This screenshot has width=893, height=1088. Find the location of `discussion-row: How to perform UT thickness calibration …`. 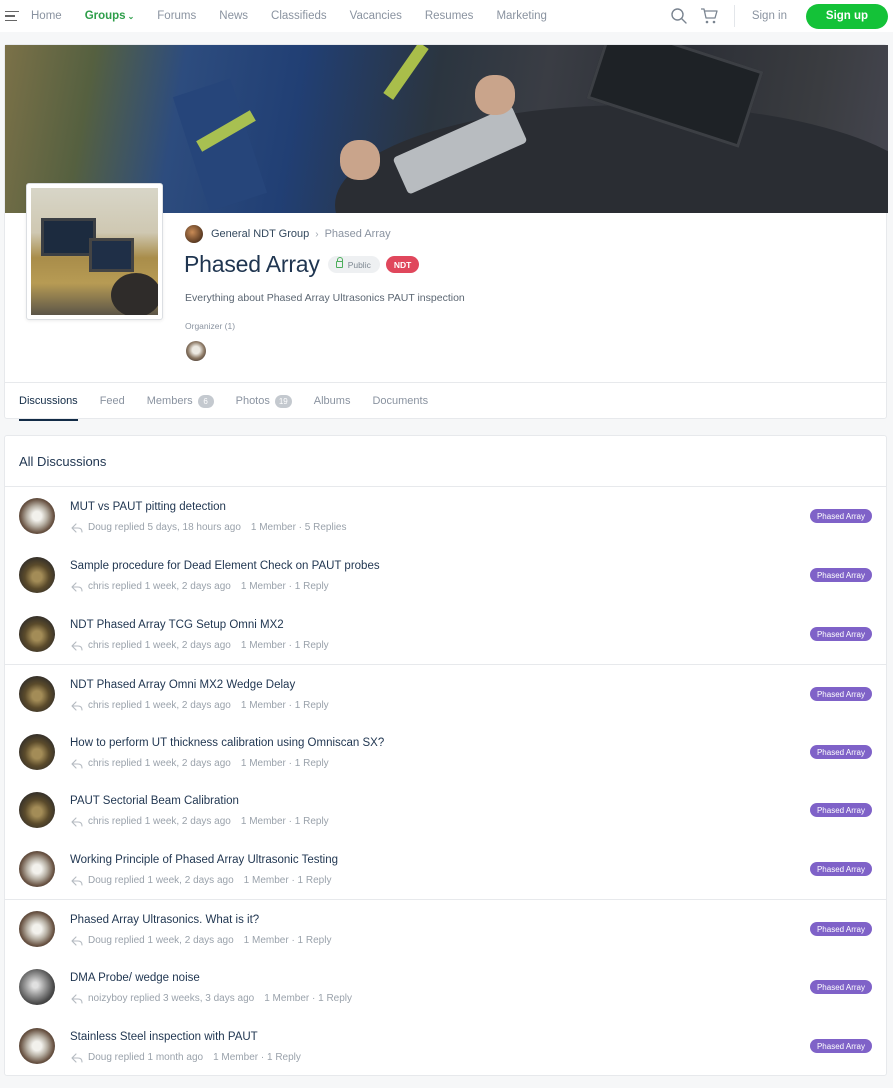

discussion-row: How to perform UT thickness calibration … is located at coordinates (445, 752).